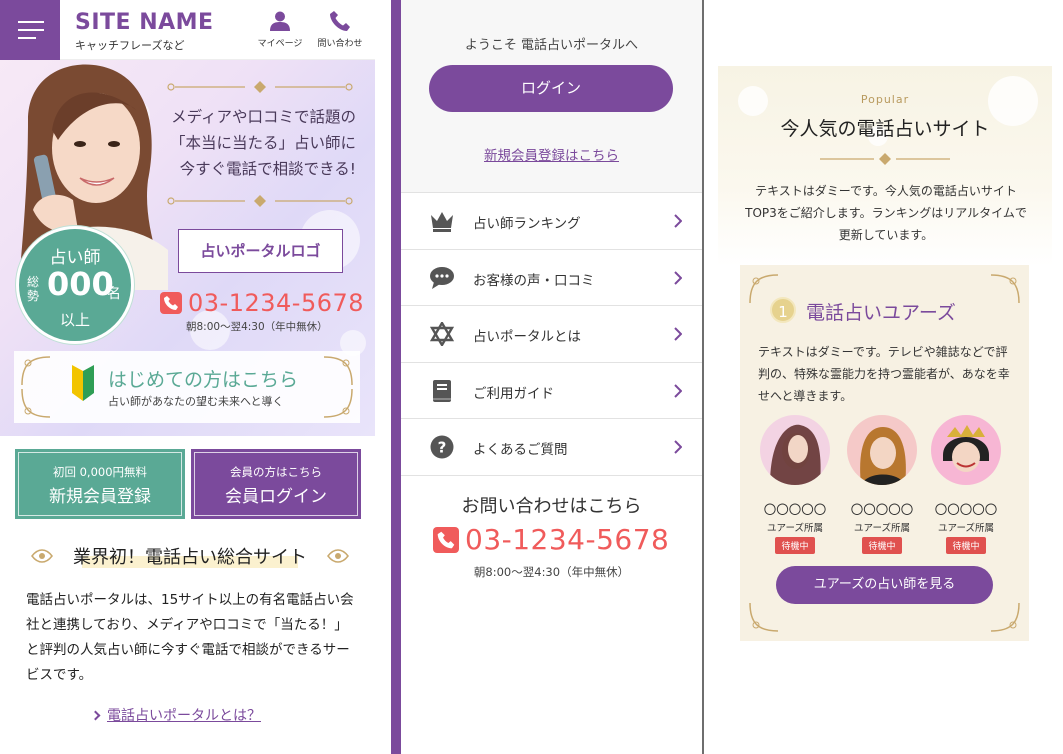 The image size is (1063, 754). What do you see at coordinates (144, 22) in the screenshot?
I see `site-name: SITE NAME` at bounding box center [144, 22].